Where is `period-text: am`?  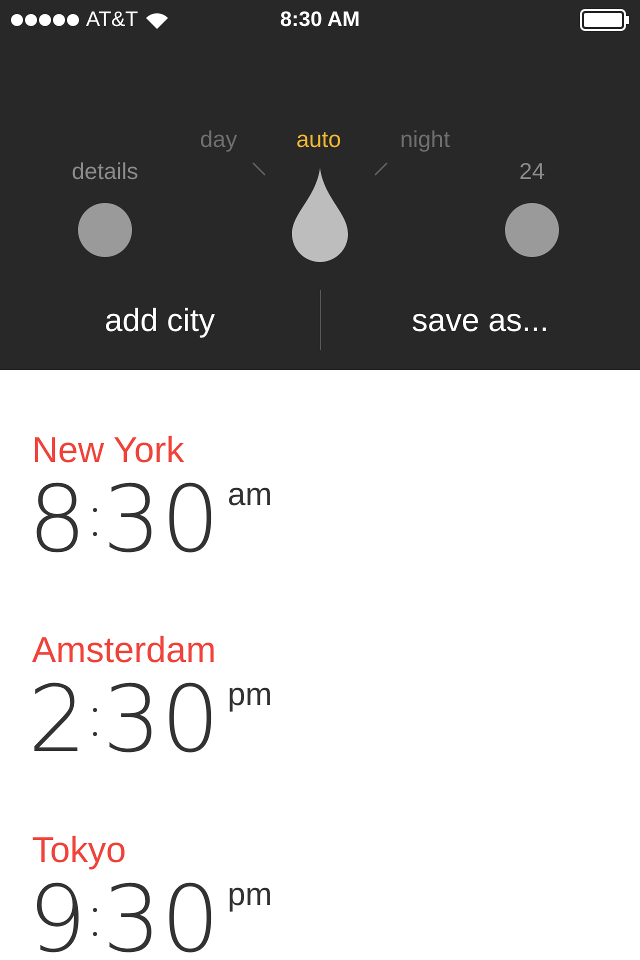
period-text: am is located at coordinates (250, 494).